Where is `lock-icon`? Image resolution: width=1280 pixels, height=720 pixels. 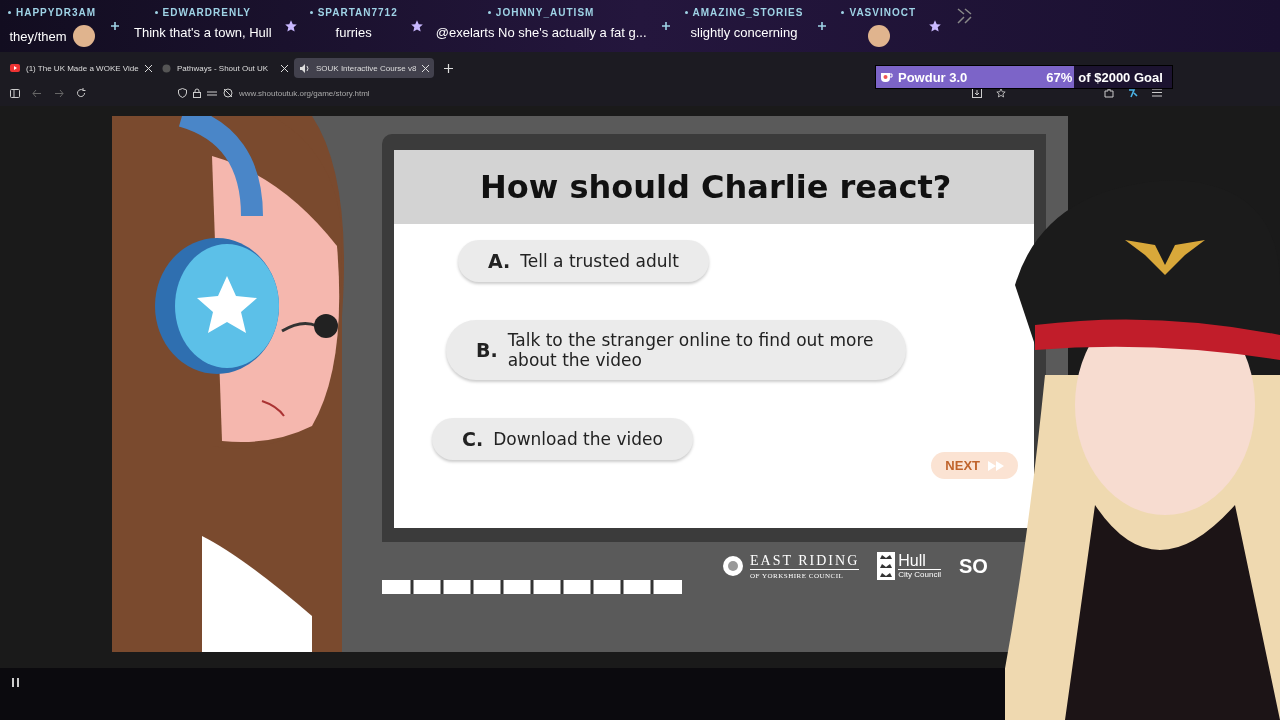 lock-icon is located at coordinates (197, 93).